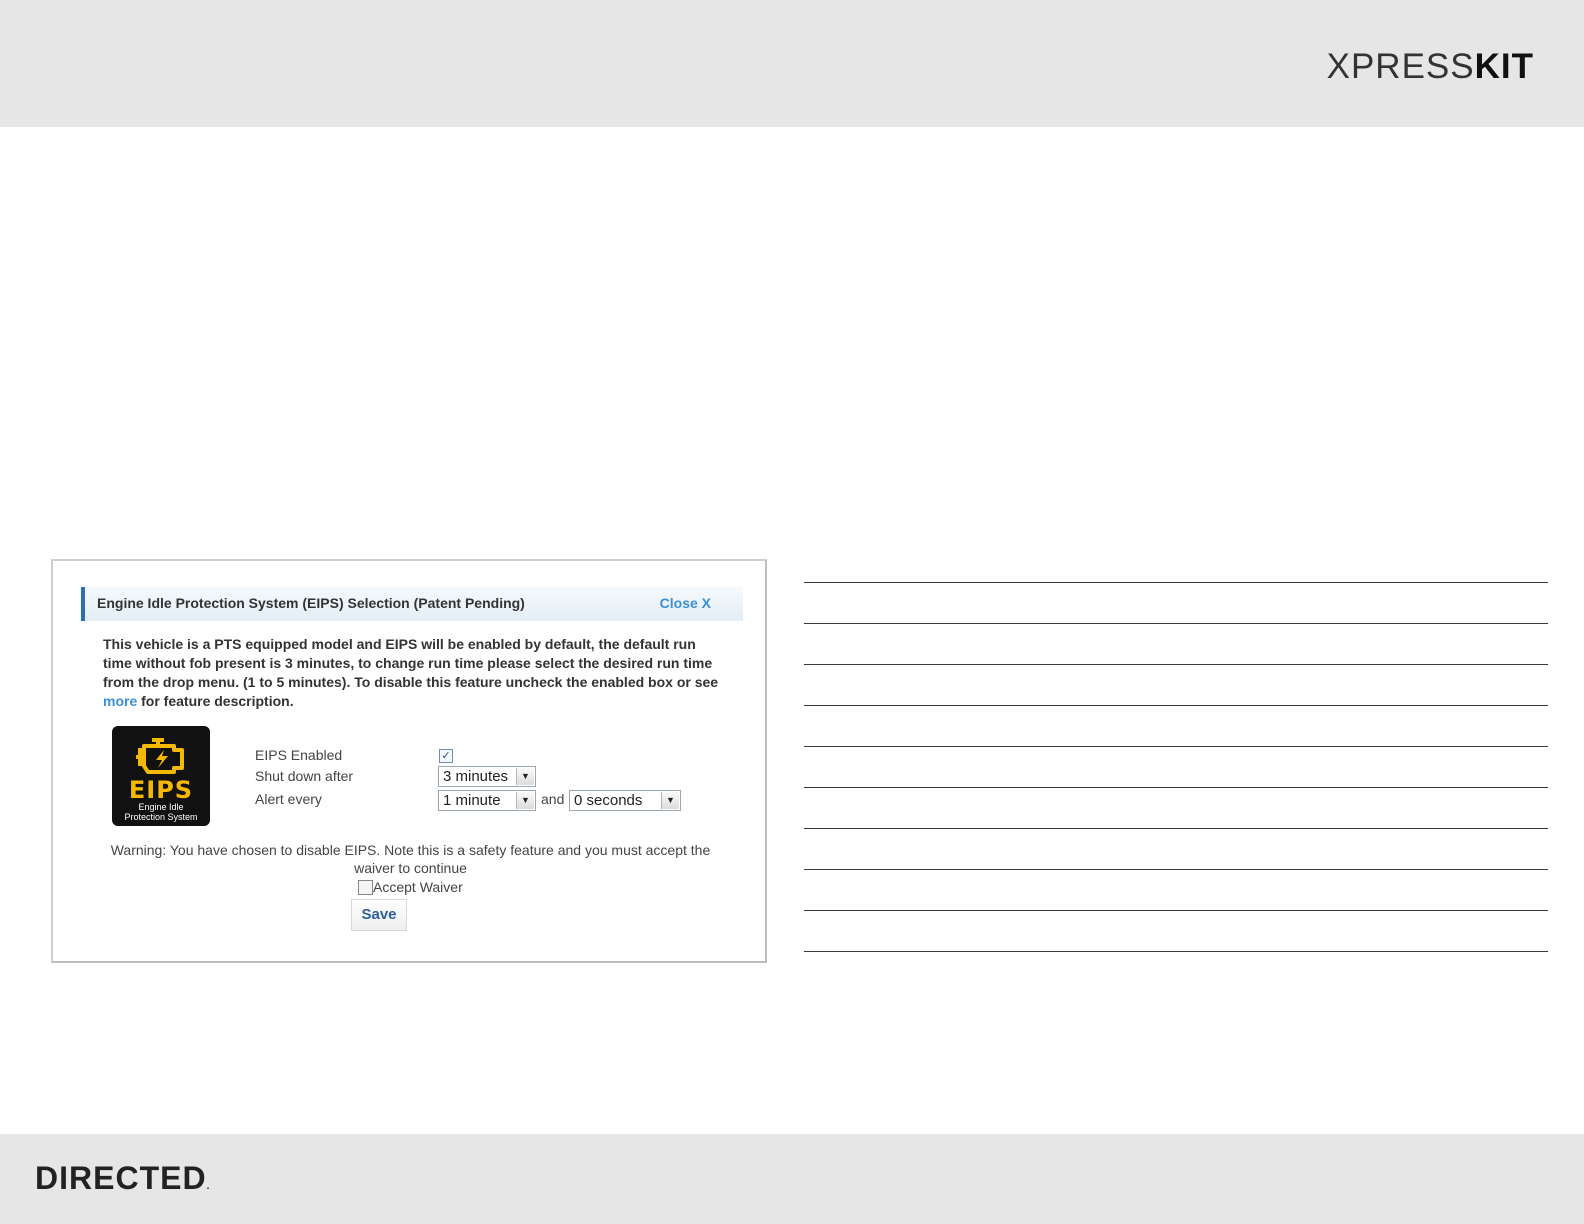 This screenshot has width=1584, height=1224. I want to click on xpresskit-logo: XPRESSKIT, so click(1430, 67).